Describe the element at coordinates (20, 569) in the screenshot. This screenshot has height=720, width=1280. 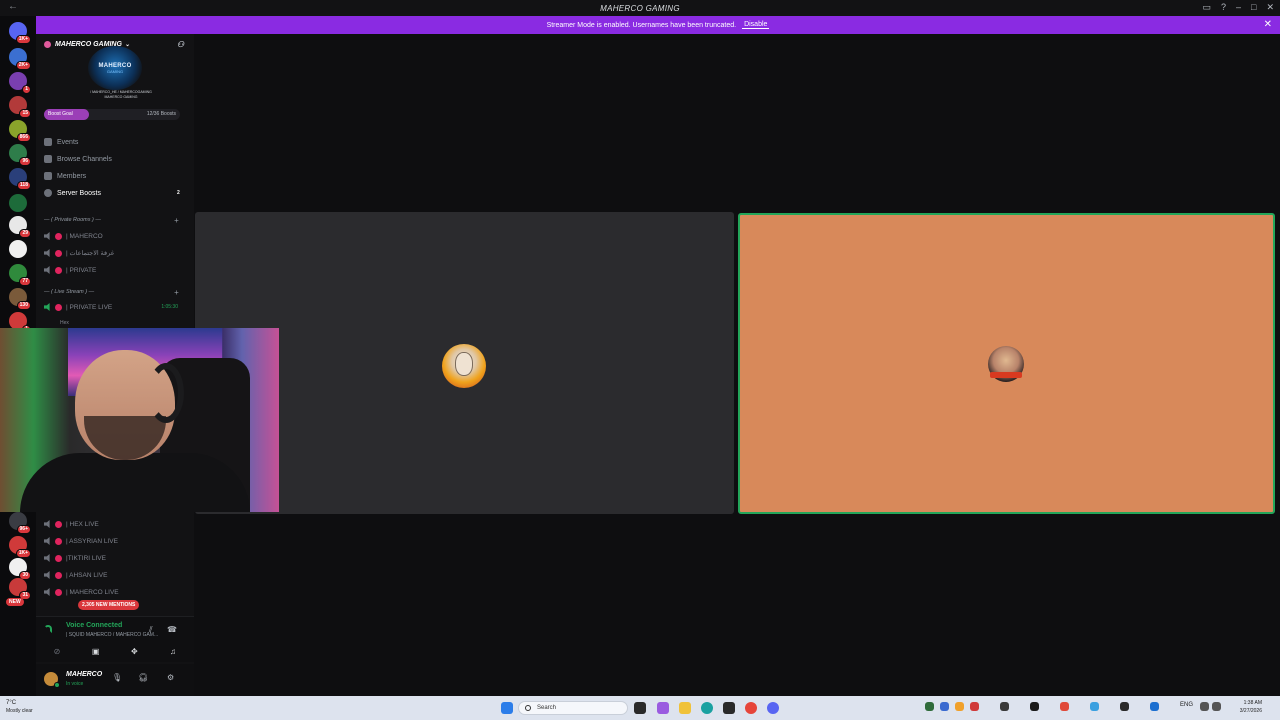
I see `server-icon: 30` at that location.